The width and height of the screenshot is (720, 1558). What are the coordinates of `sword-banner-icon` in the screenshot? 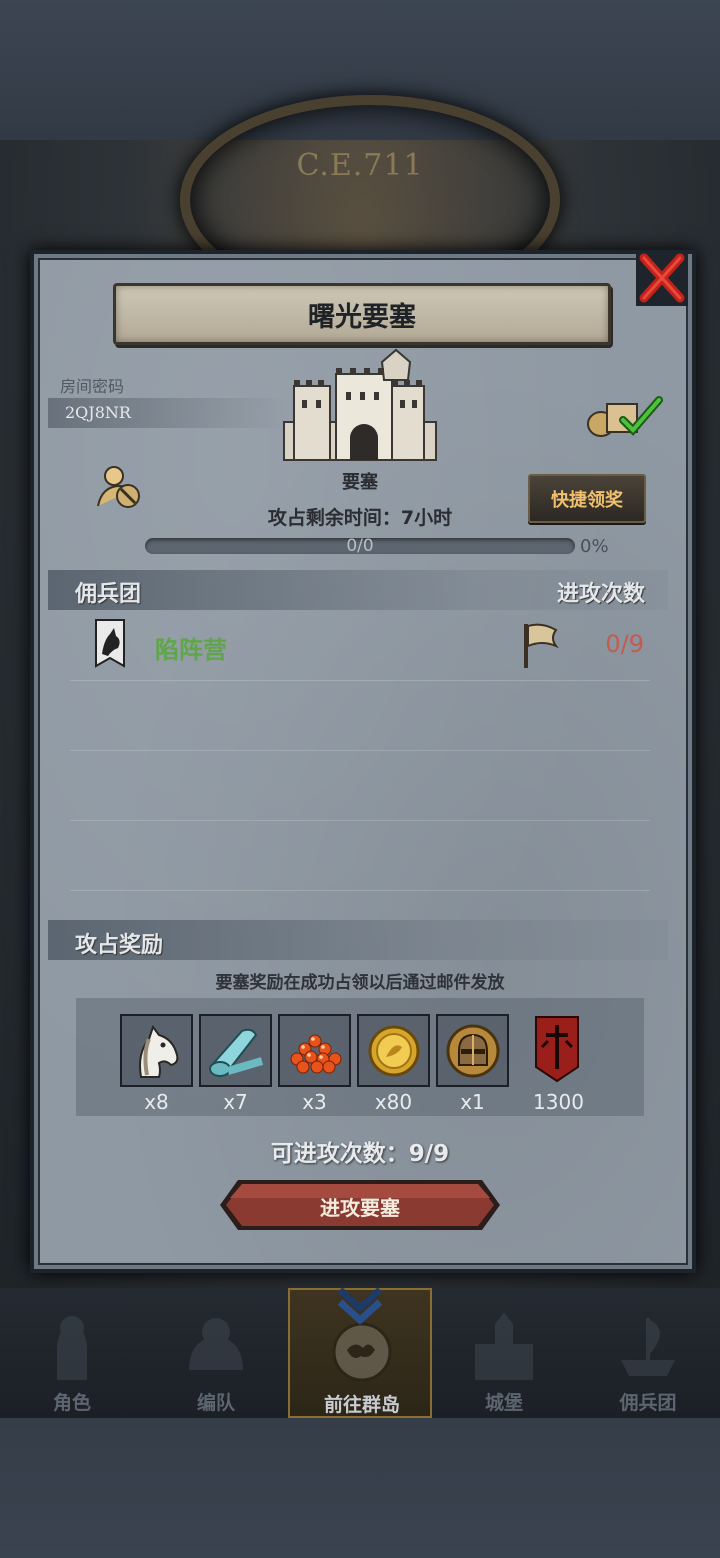 It's located at (556, 1048).